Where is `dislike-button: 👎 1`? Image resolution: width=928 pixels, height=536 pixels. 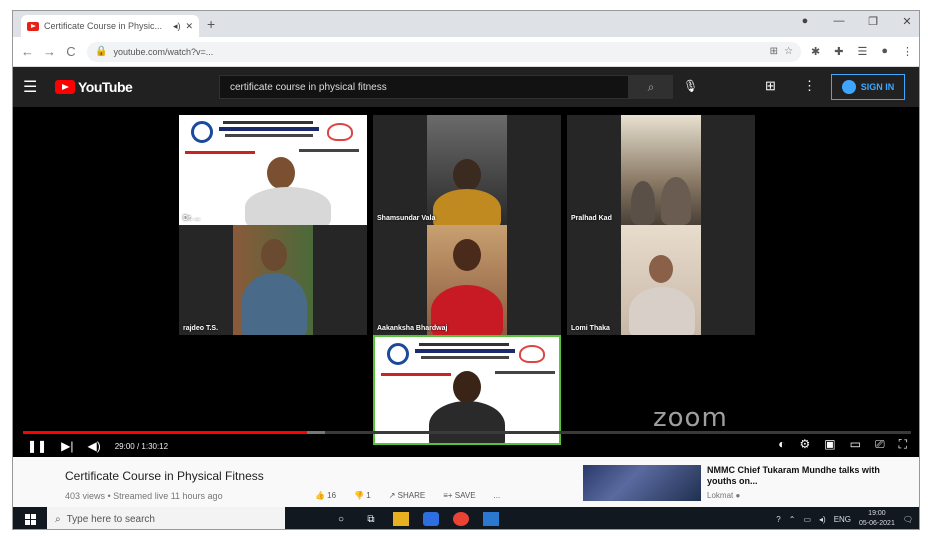
dislike-button: 👎 1 is located at coordinates (362, 495).